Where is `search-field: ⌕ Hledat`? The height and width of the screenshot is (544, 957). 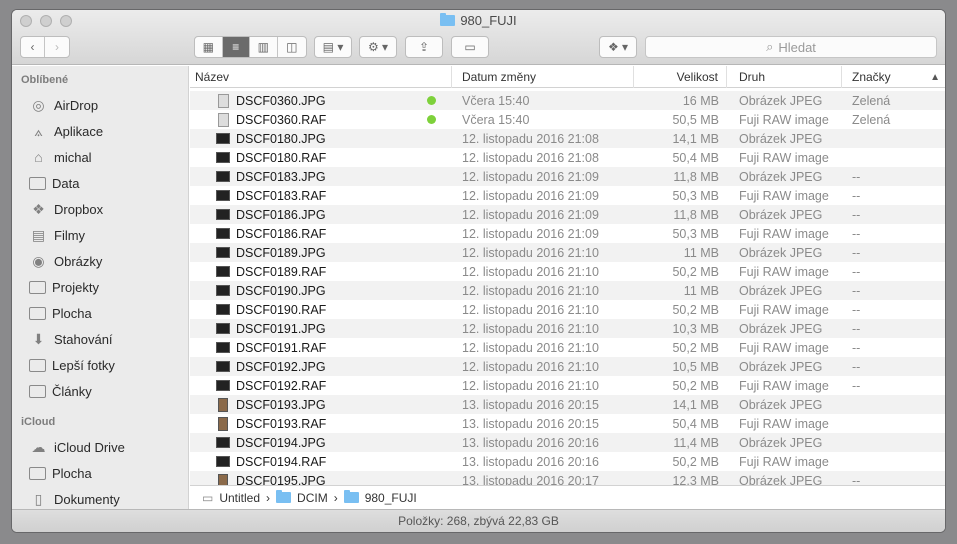
search-field: ⌕ Hledat is located at coordinates (791, 47).